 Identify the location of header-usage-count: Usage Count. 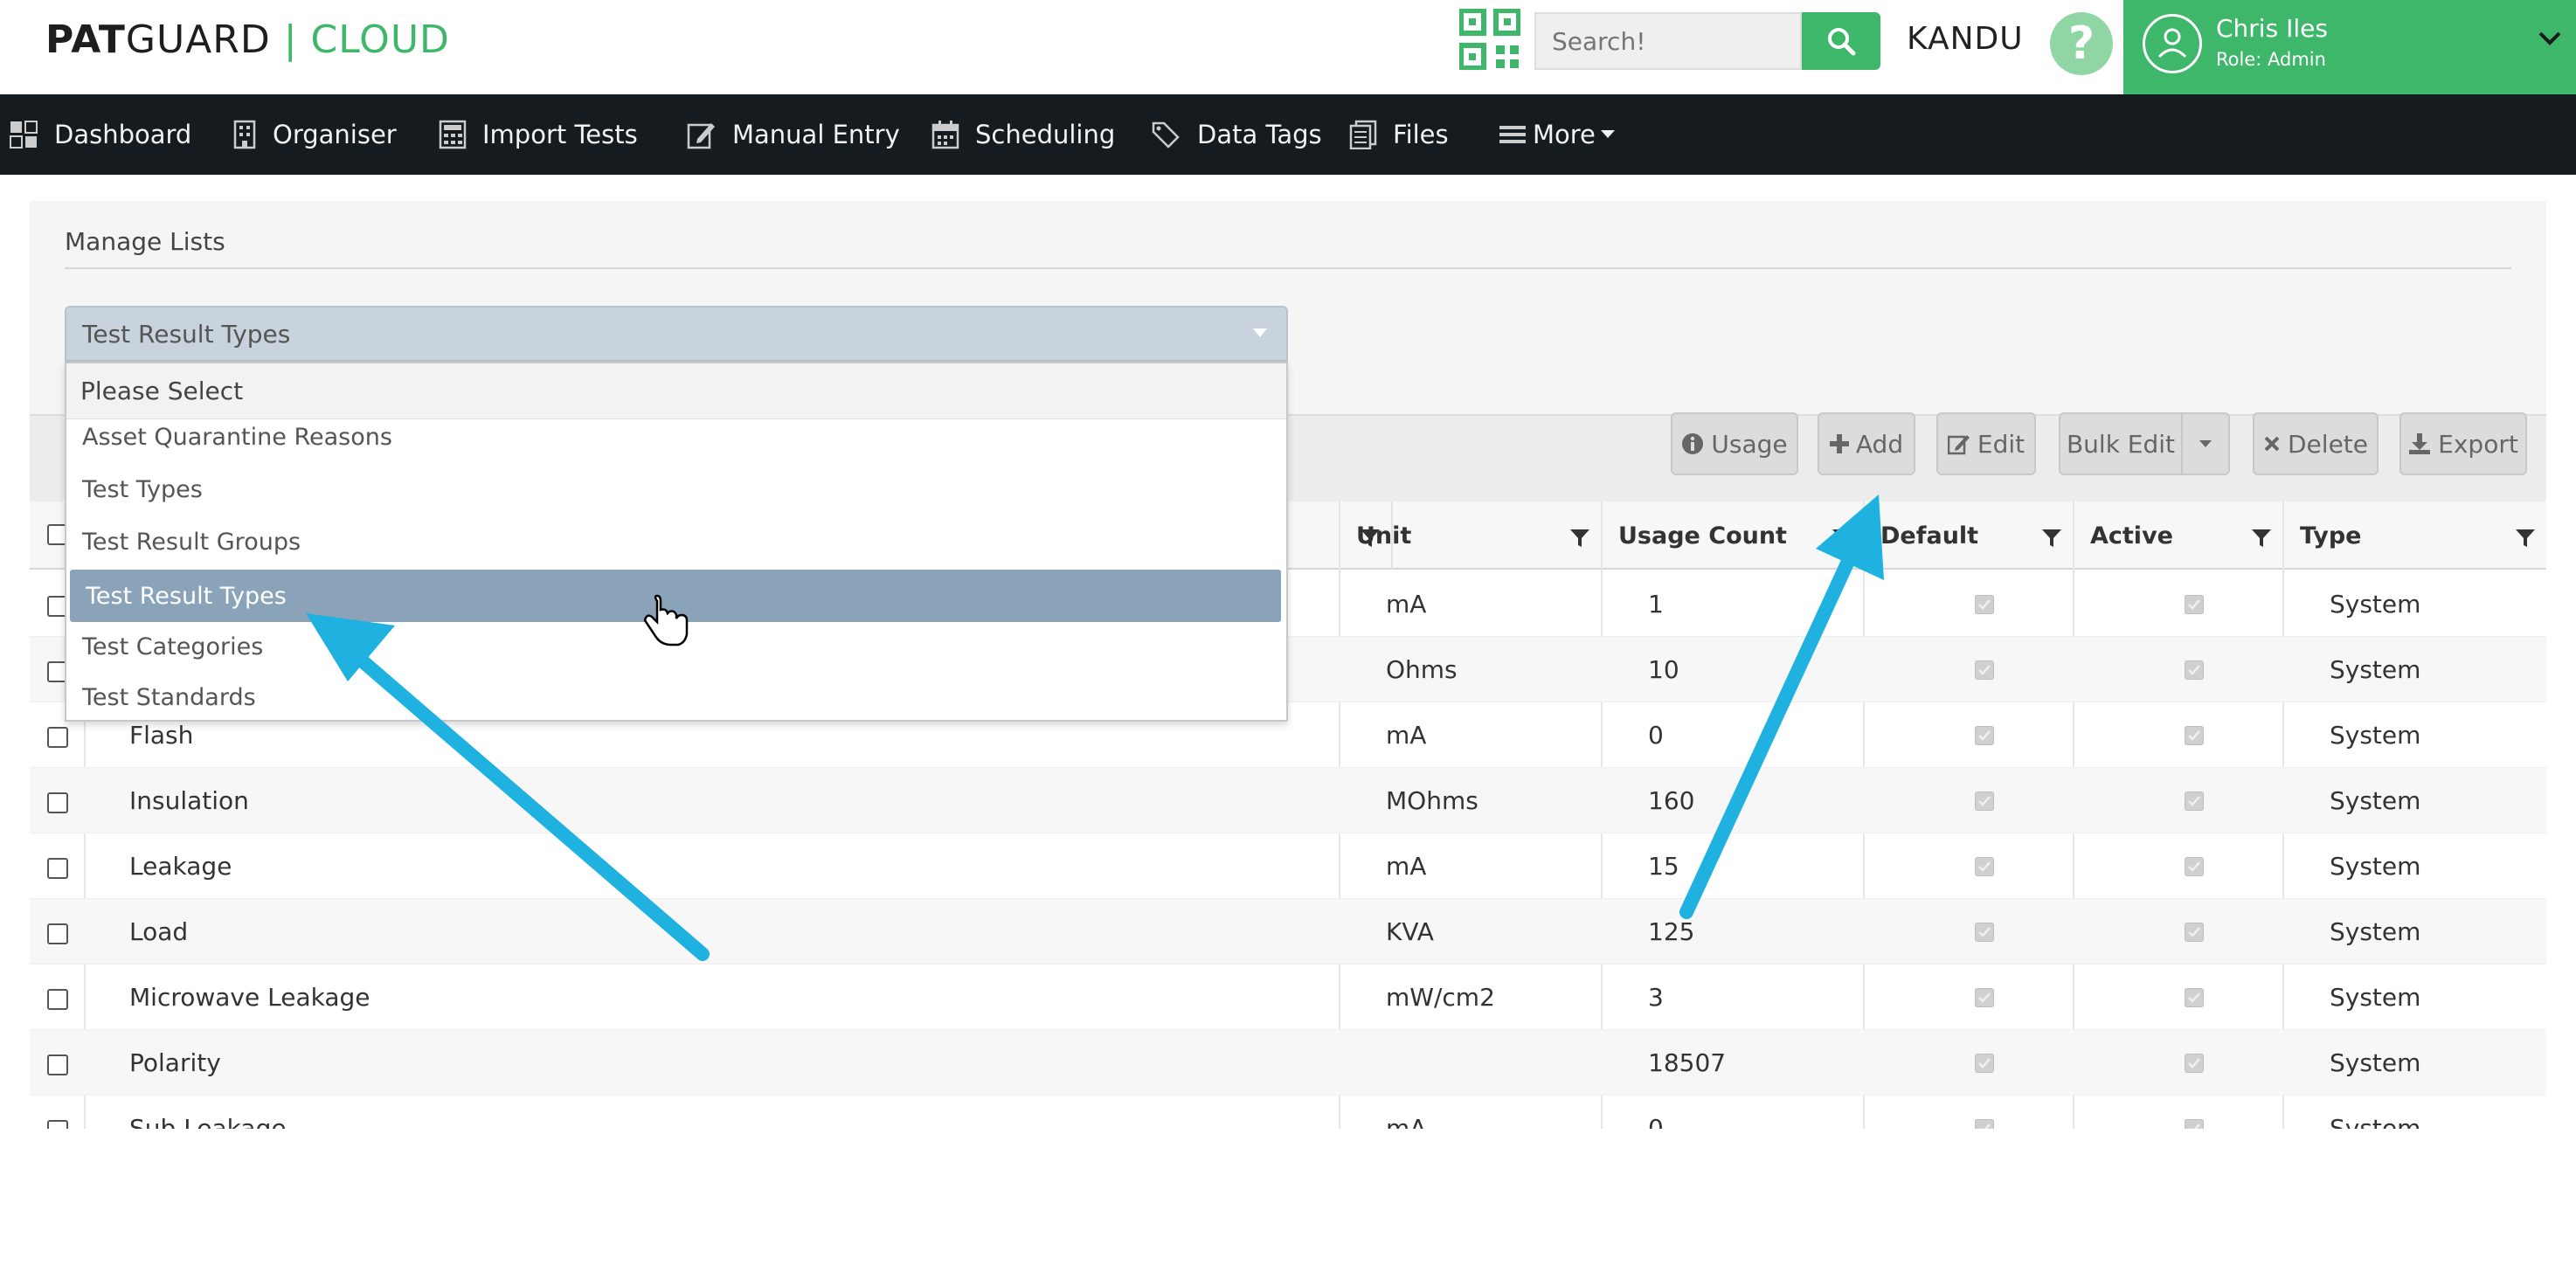
(1734, 535).